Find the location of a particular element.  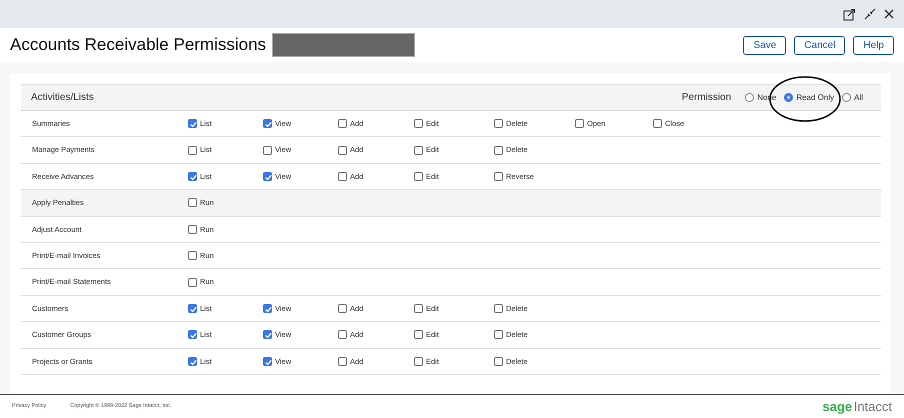

permission-radio: Read Only is located at coordinates (809, 98).